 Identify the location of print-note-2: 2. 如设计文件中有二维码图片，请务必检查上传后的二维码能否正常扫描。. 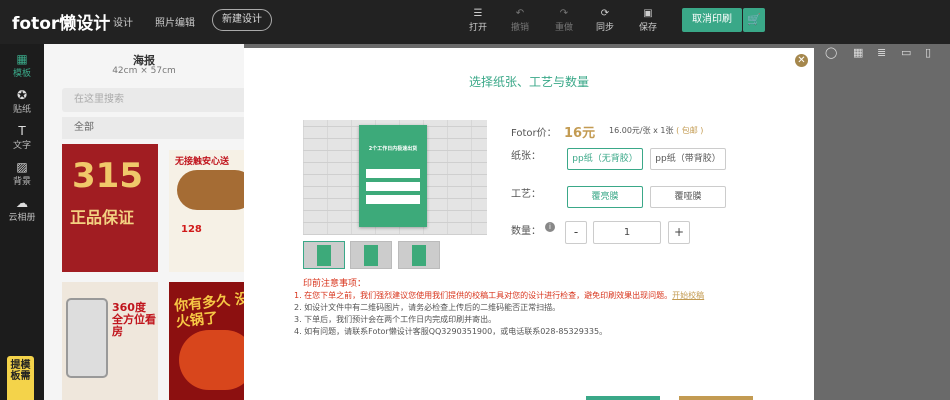
(427, 307).